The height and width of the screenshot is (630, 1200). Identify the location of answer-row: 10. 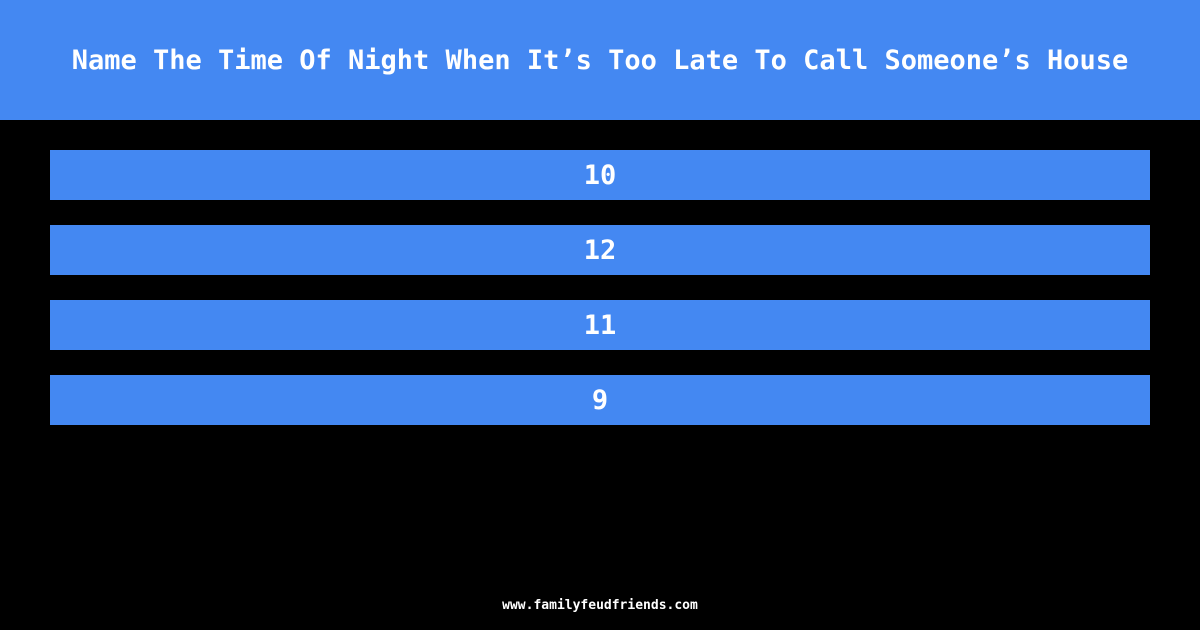
(600, 175).